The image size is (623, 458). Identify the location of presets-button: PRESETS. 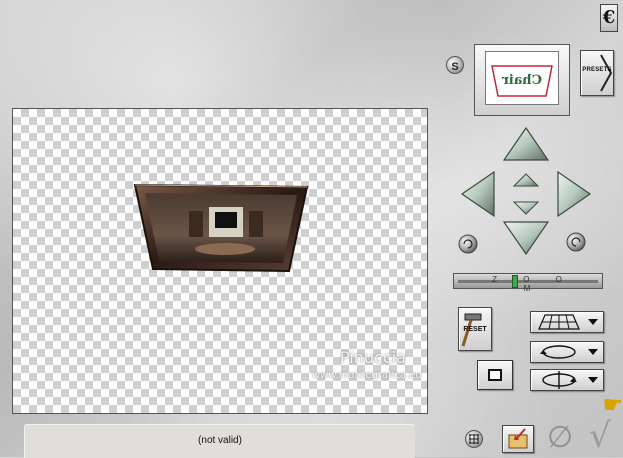
(597, 73).